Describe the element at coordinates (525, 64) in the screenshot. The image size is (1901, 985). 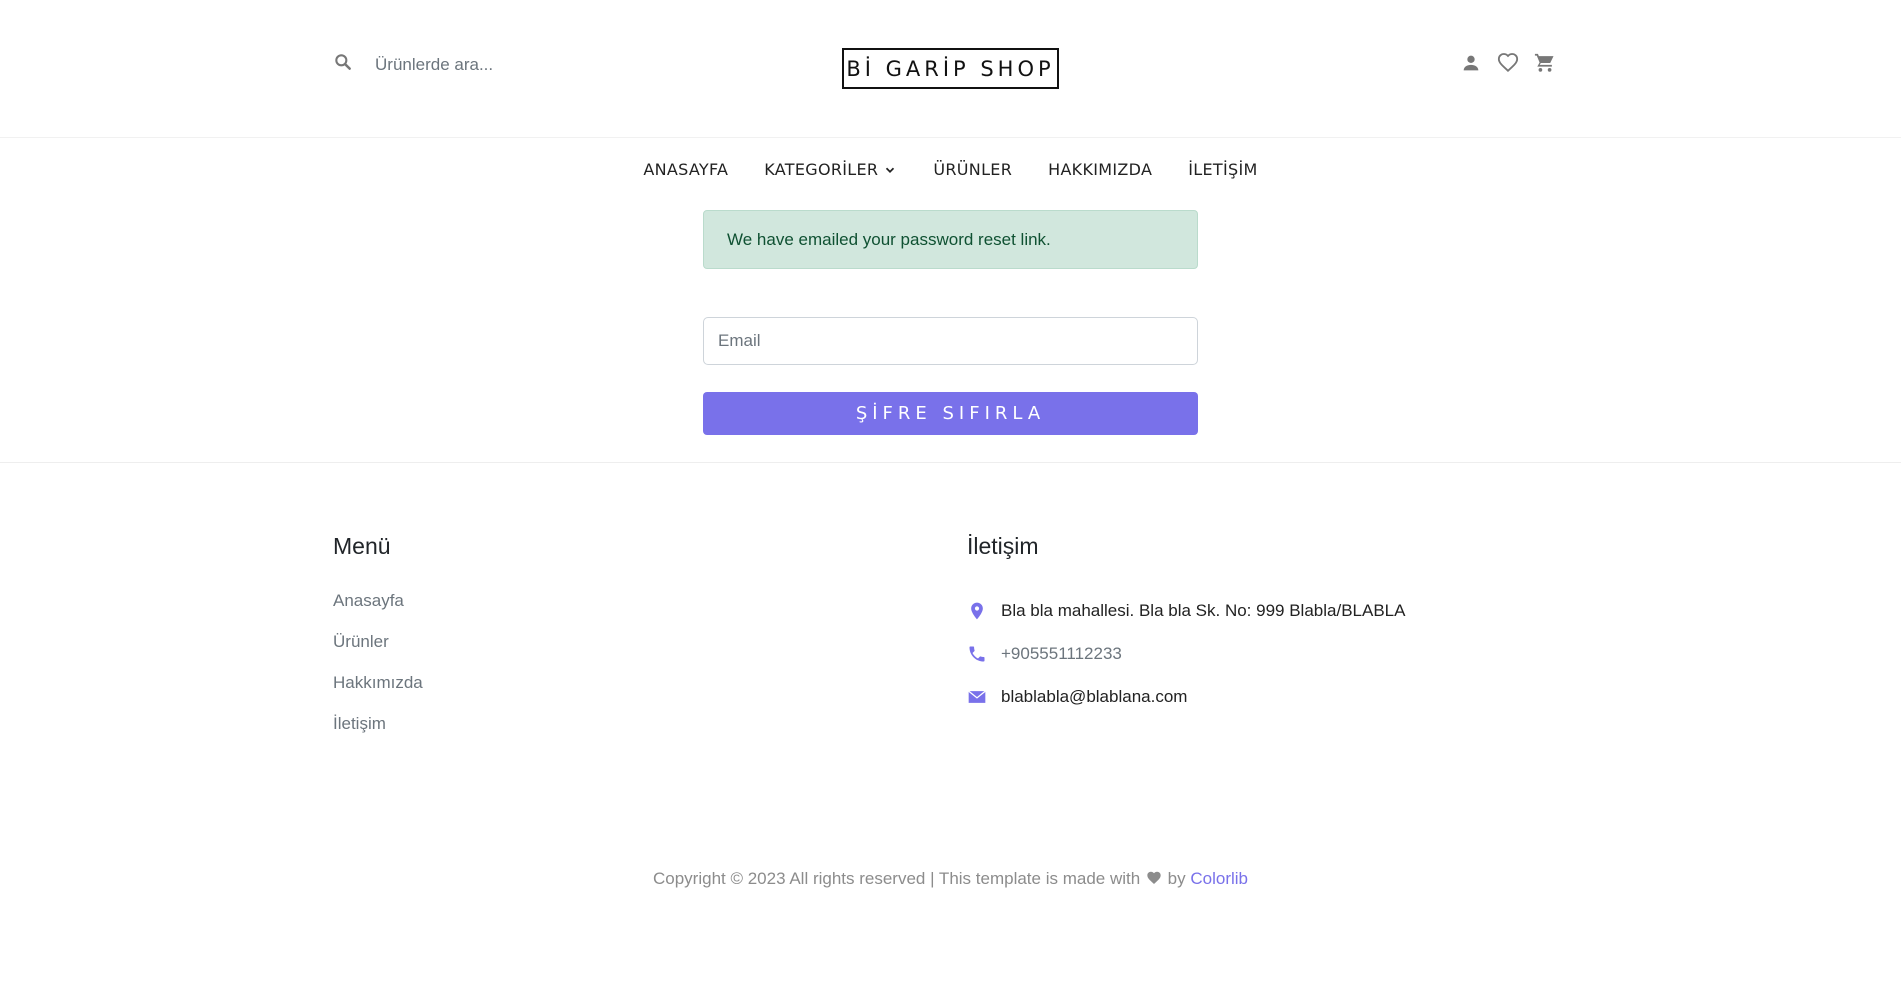
I see `search-input` at that location.